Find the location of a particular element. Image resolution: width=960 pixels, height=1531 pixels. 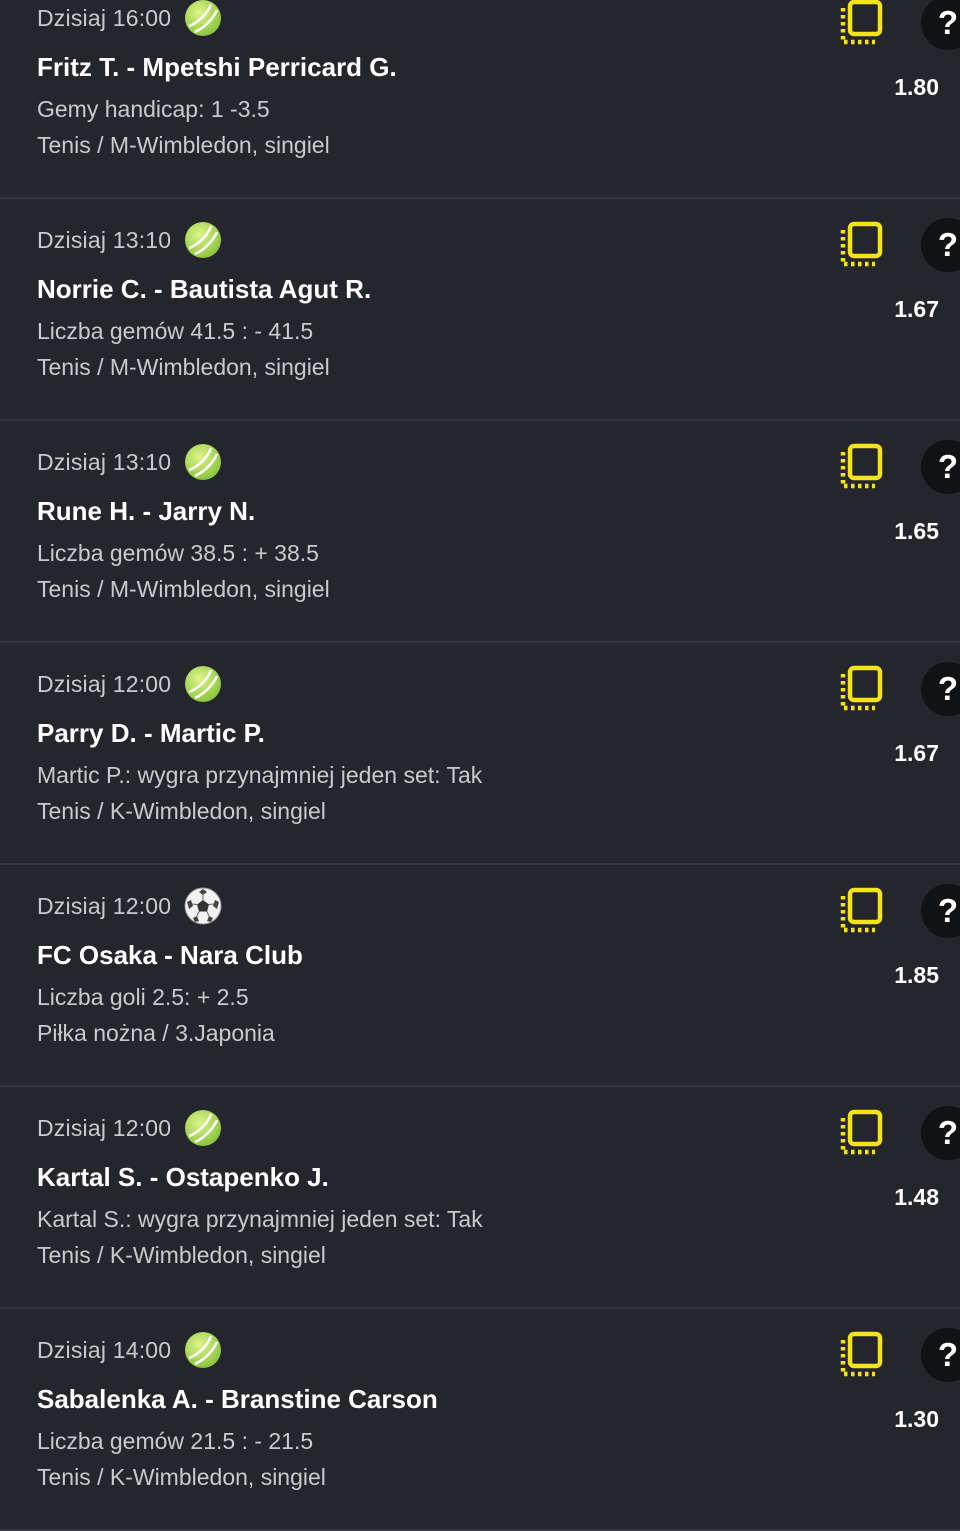

bet-odds: 1.30 is located at coordinates (916, 1419).